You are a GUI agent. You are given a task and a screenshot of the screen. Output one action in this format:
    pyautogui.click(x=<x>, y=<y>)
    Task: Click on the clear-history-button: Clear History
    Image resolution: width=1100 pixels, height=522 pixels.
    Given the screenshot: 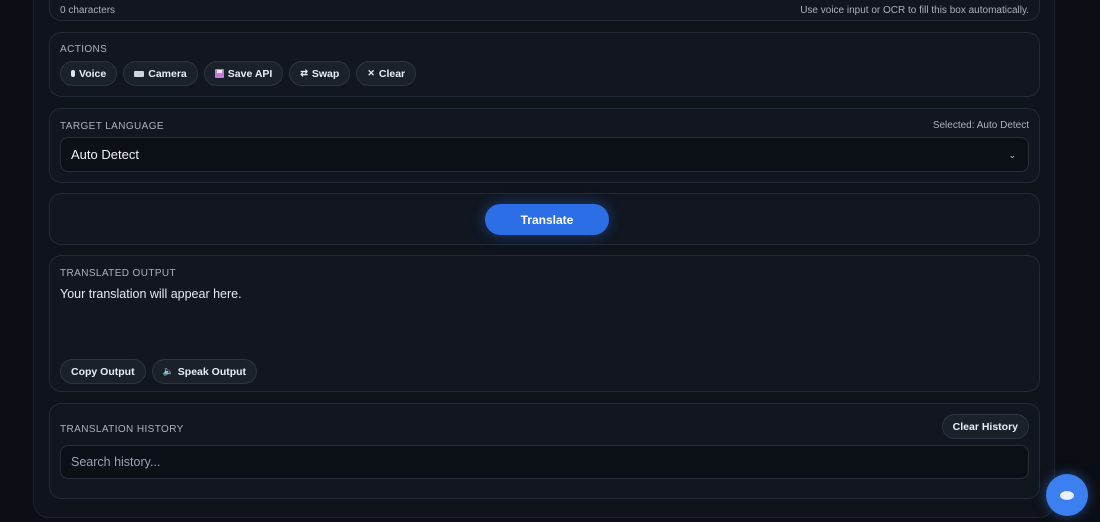 What is the action you would take?
    pyautogui.click(x=985, y=426)
    